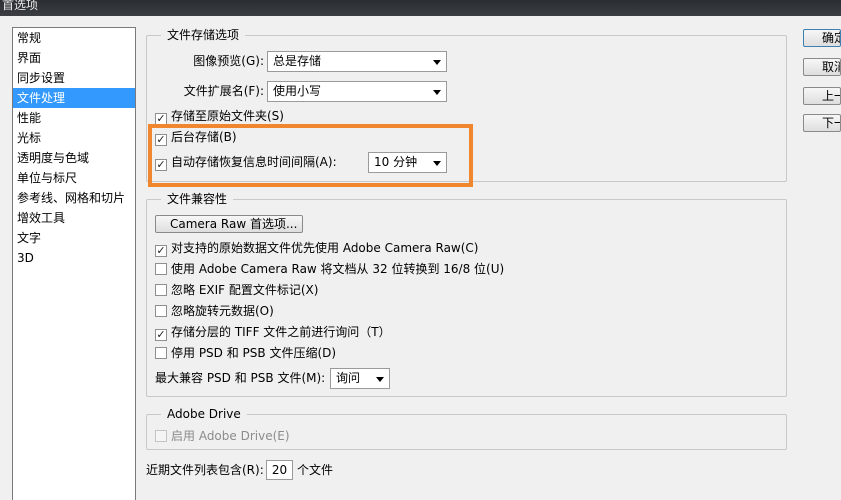 The image size is (841, 500). What do you see at coordinates (204, 414) in the screenshot?
I see `adobe-drive-title: Adobe Drive` at bounding box center [204, 414].